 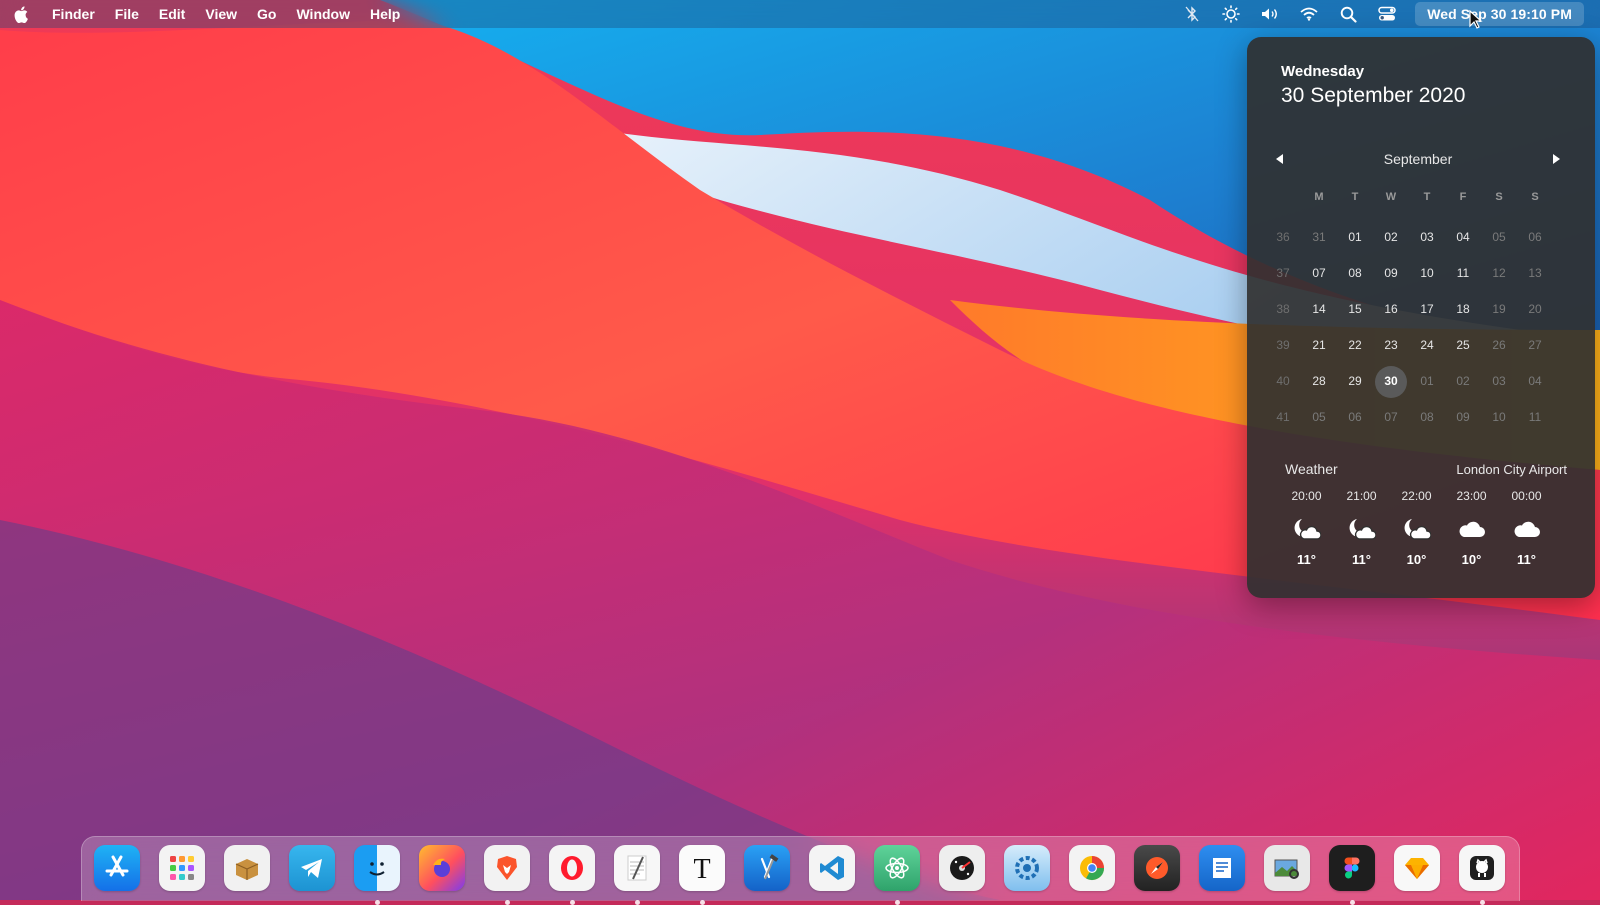 What do you see at coordinates (1355, 309) in the screenshot?
I see `calendar-day: 15` at bounding box center [1355, 309].